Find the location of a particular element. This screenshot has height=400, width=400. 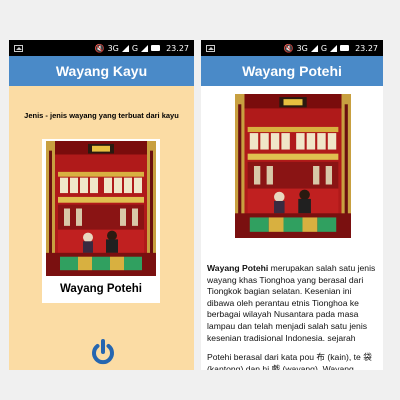

power-icon is located at coordinates (103, 352).